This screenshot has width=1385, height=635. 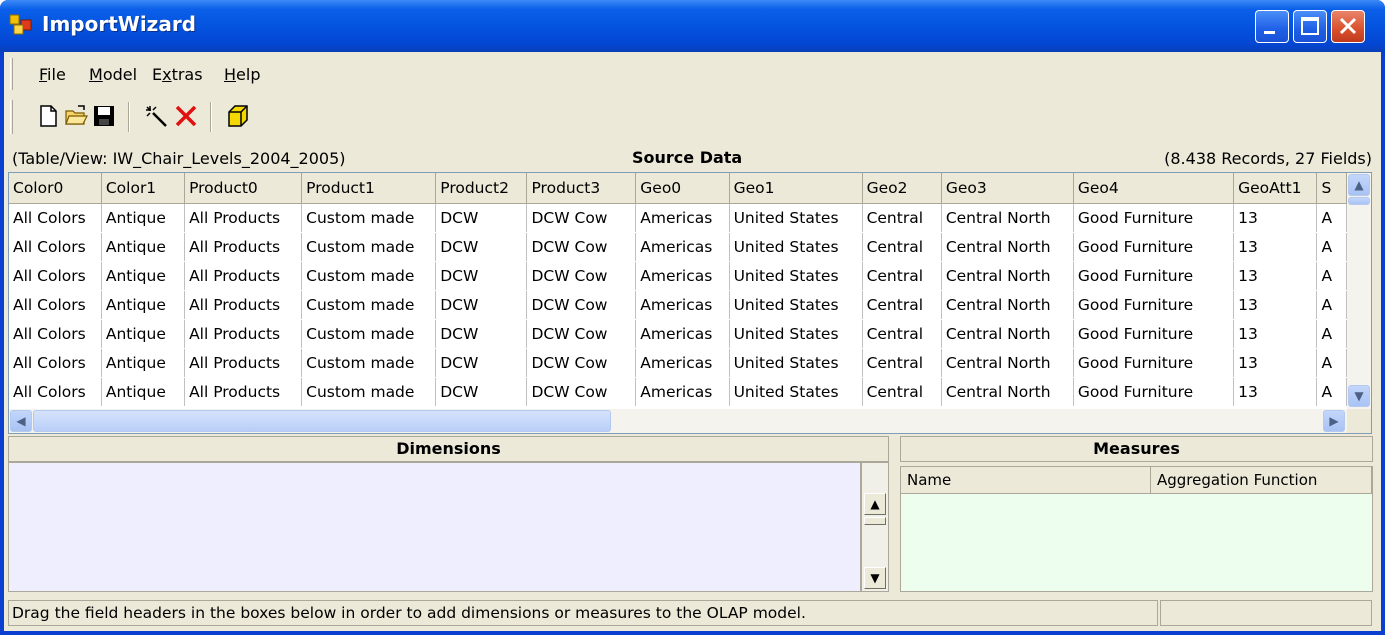 What do you see at coordinates (581, 188) in the screenshot?
I see `column-header: Product3` at bounding box center [581, 188].